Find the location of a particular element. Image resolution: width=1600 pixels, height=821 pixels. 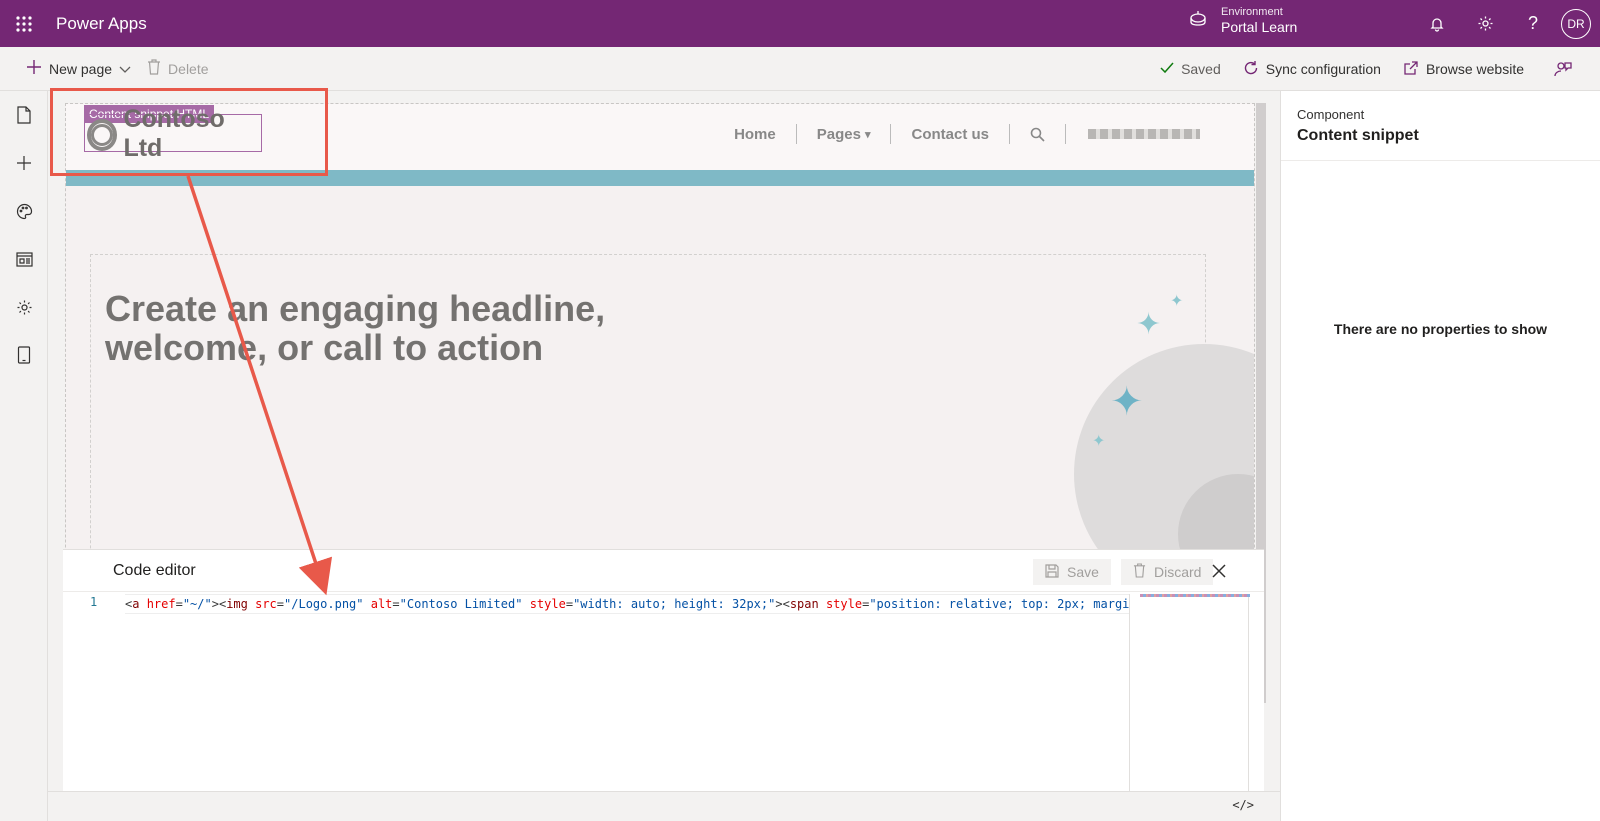

site-search-icon is located at coordinates (1038, 134).